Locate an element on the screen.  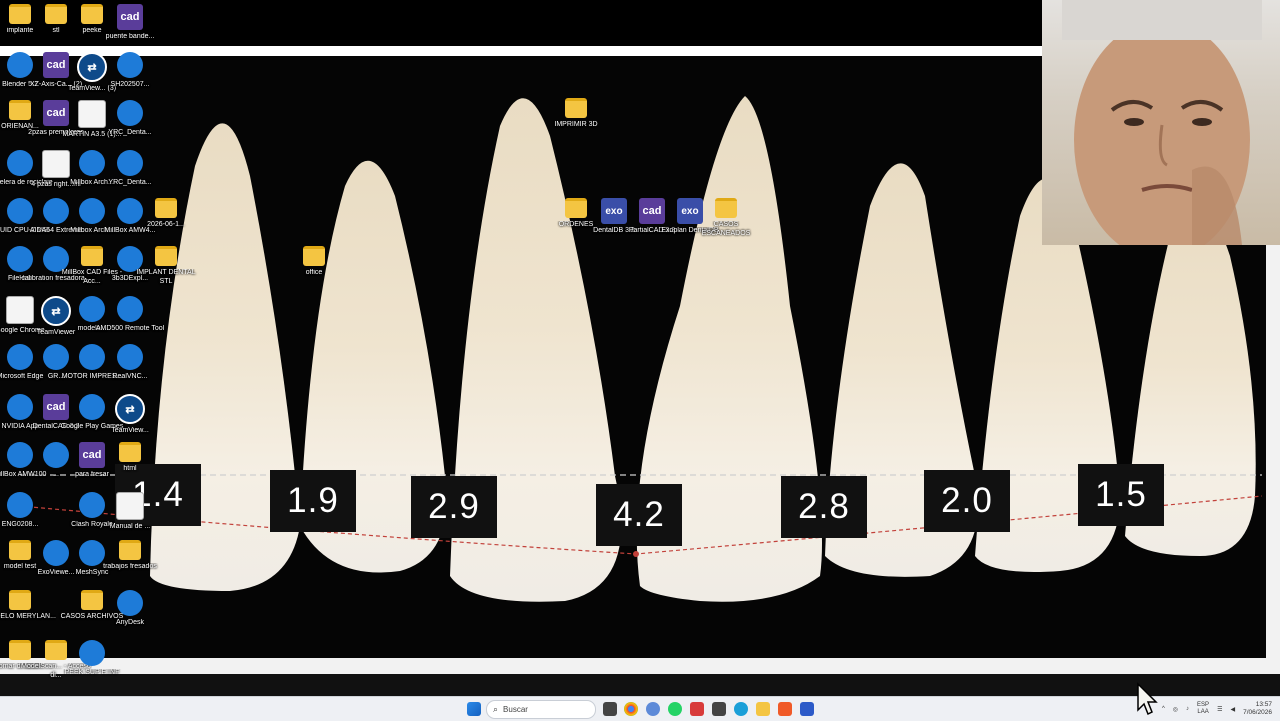
file-explorer-icon is located at coordinates (763, 709).